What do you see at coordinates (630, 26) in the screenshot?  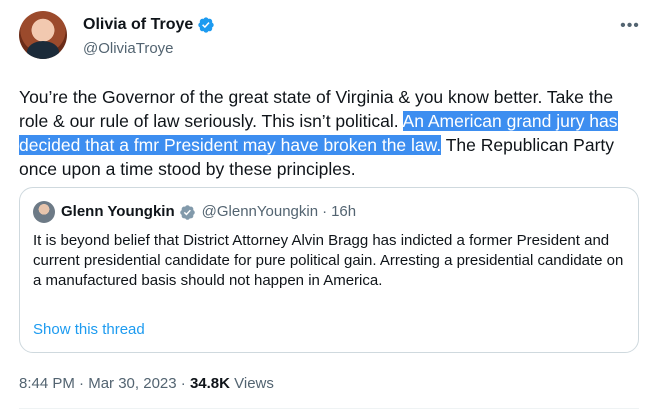 I see `more-options-icon: •••` at bounding box center [630, 26].